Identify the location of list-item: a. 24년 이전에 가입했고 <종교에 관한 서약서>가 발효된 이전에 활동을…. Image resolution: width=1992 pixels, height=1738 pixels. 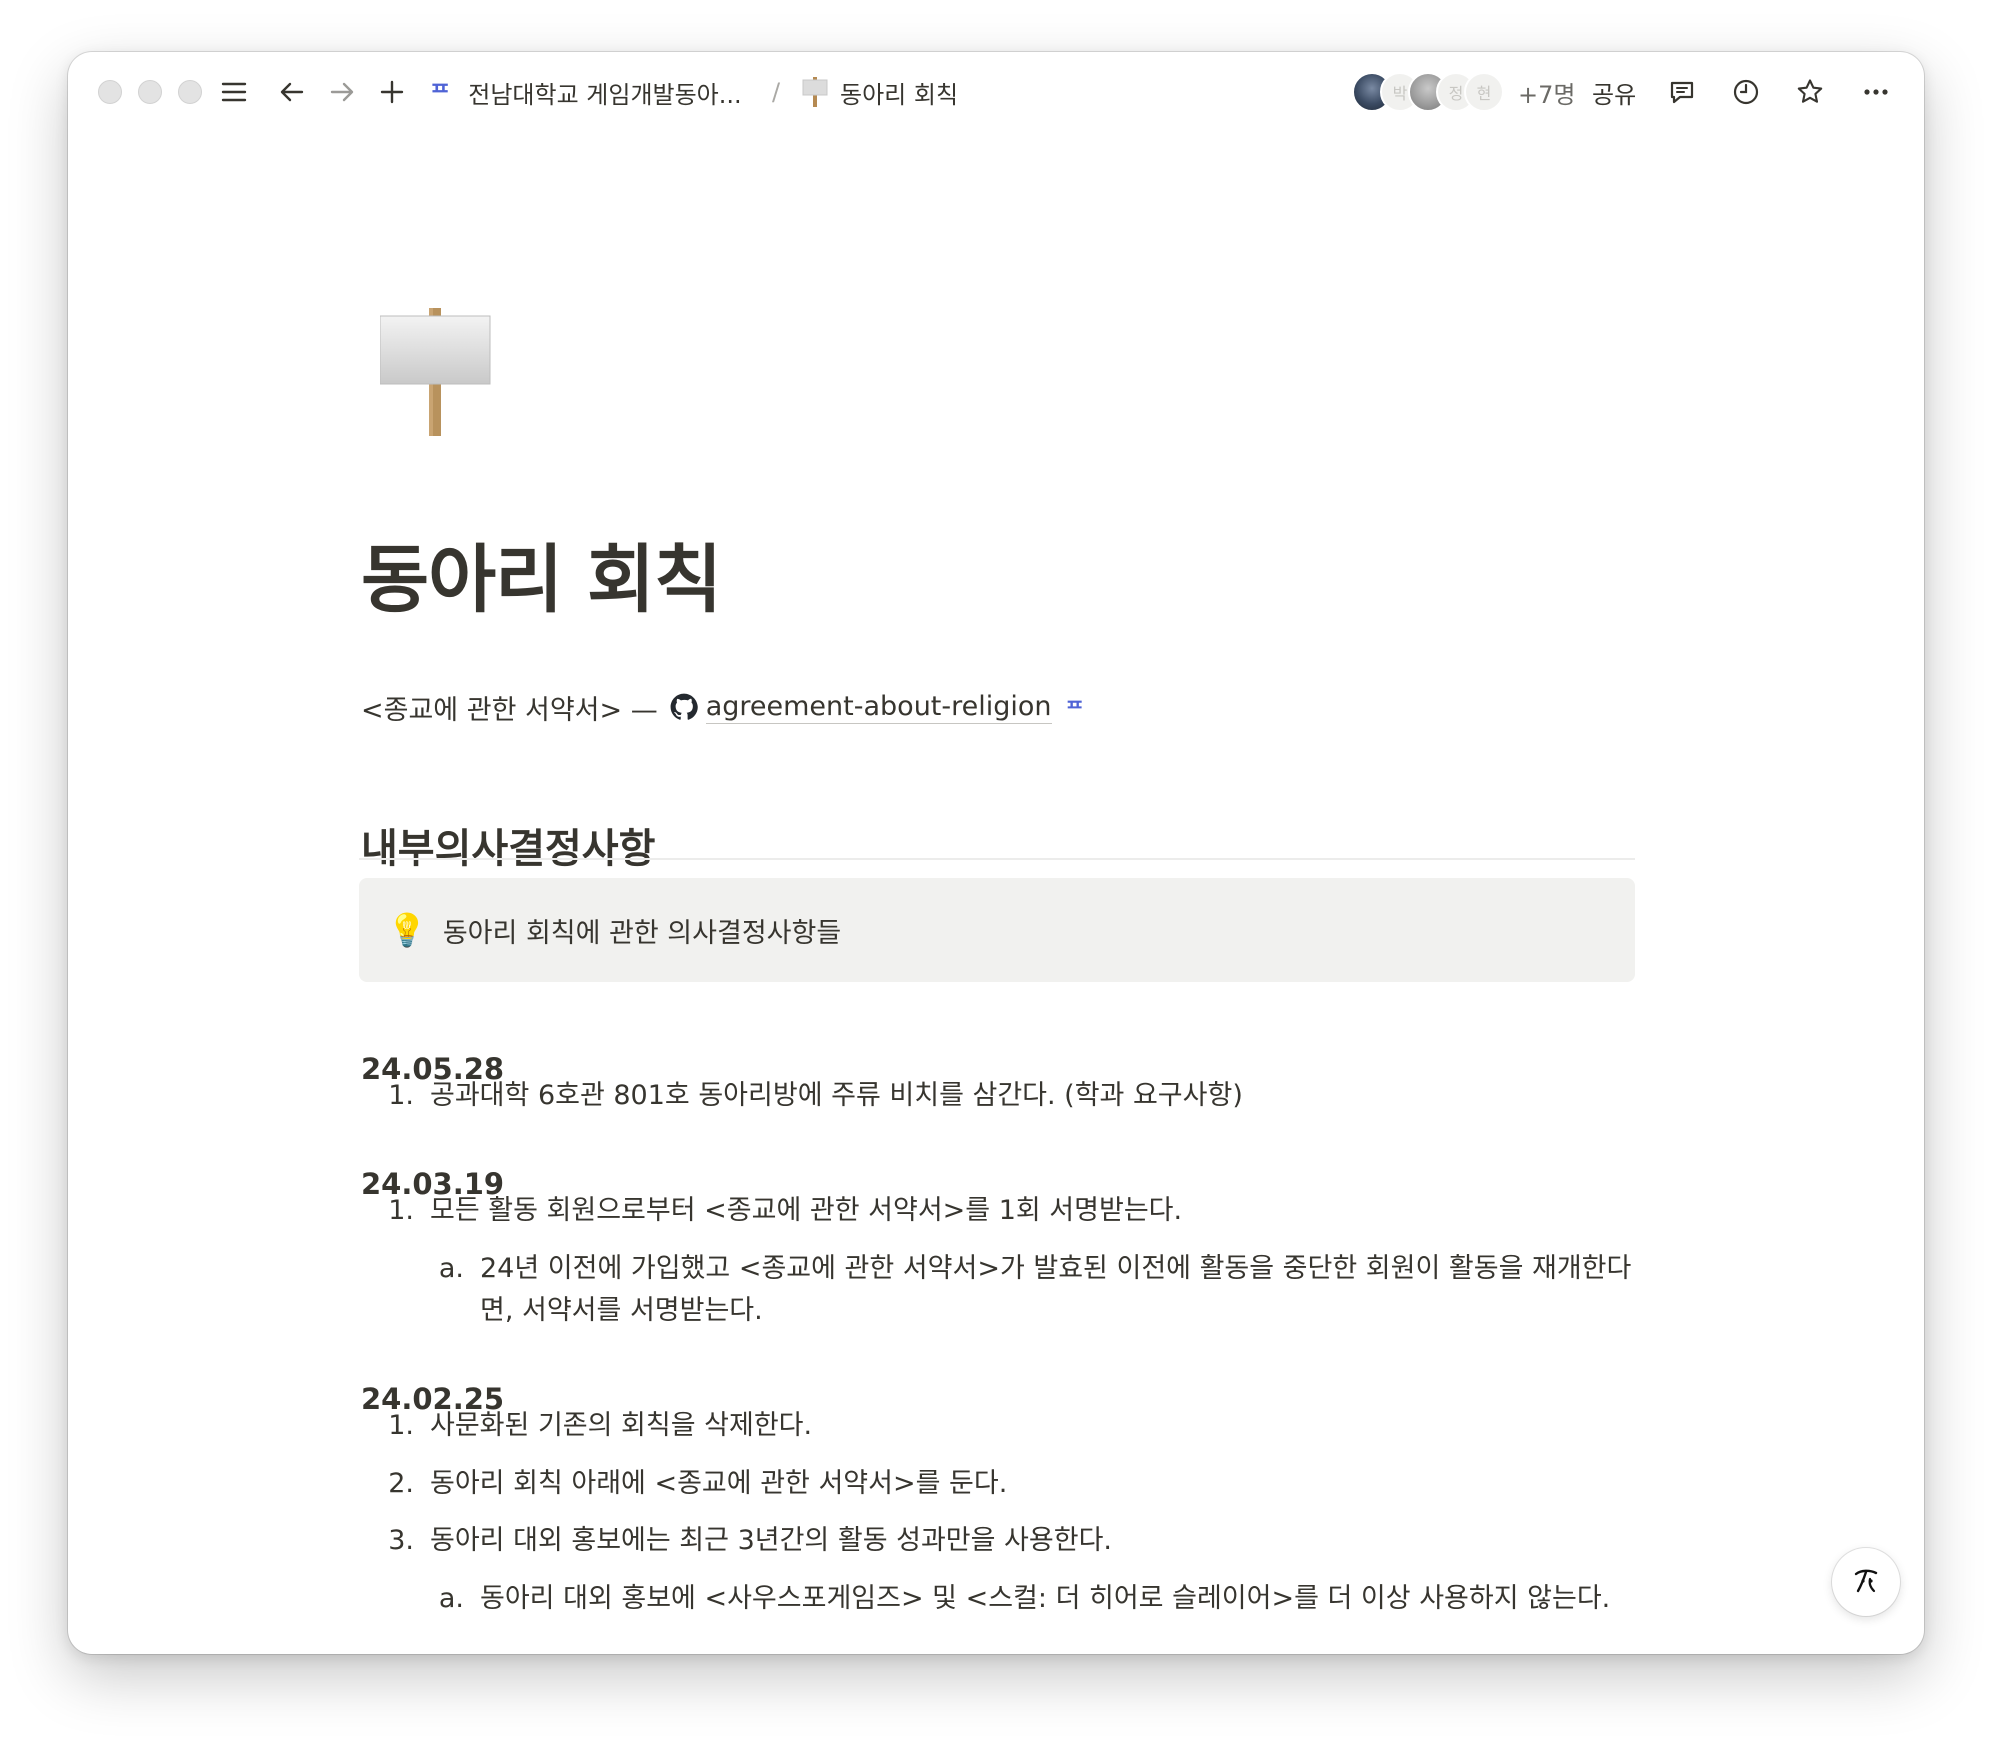
(1040, 1290).